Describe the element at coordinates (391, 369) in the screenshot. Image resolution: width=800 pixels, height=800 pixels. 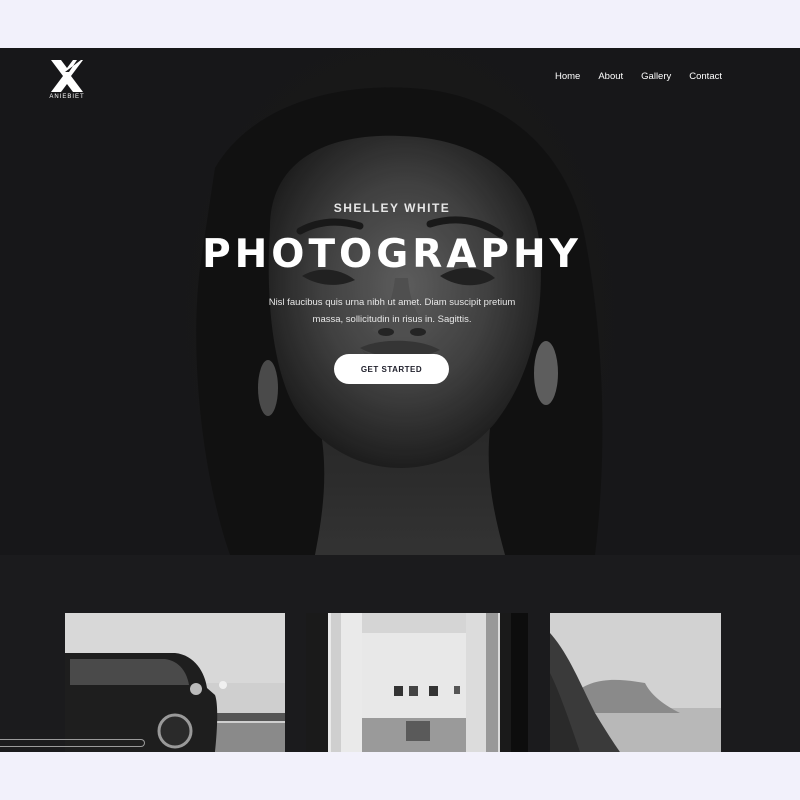
I see `get-started-button: GET STARTED` at that location.